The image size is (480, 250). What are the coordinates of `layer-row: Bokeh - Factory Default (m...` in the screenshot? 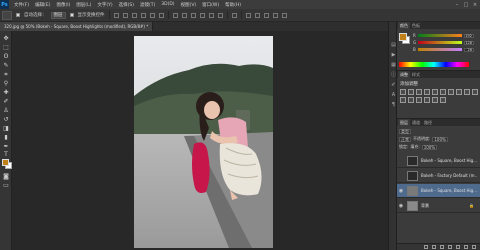 It's located at (438, 176).